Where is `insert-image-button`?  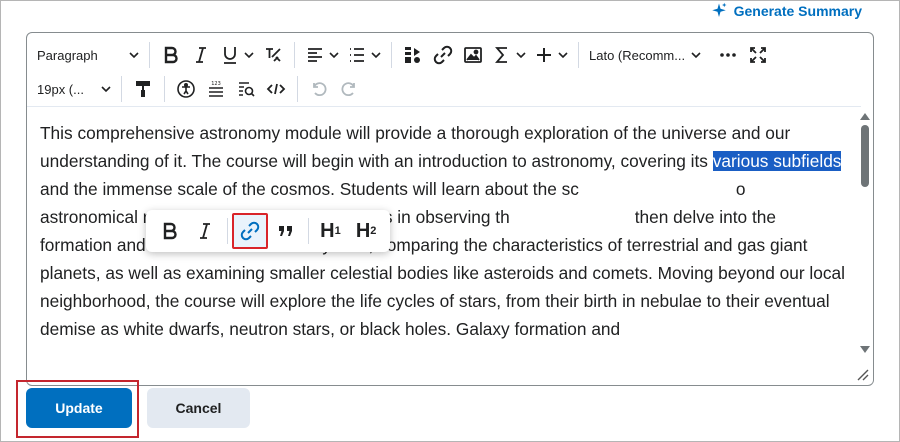 insert-image-button is located at coordinates (473, 55).